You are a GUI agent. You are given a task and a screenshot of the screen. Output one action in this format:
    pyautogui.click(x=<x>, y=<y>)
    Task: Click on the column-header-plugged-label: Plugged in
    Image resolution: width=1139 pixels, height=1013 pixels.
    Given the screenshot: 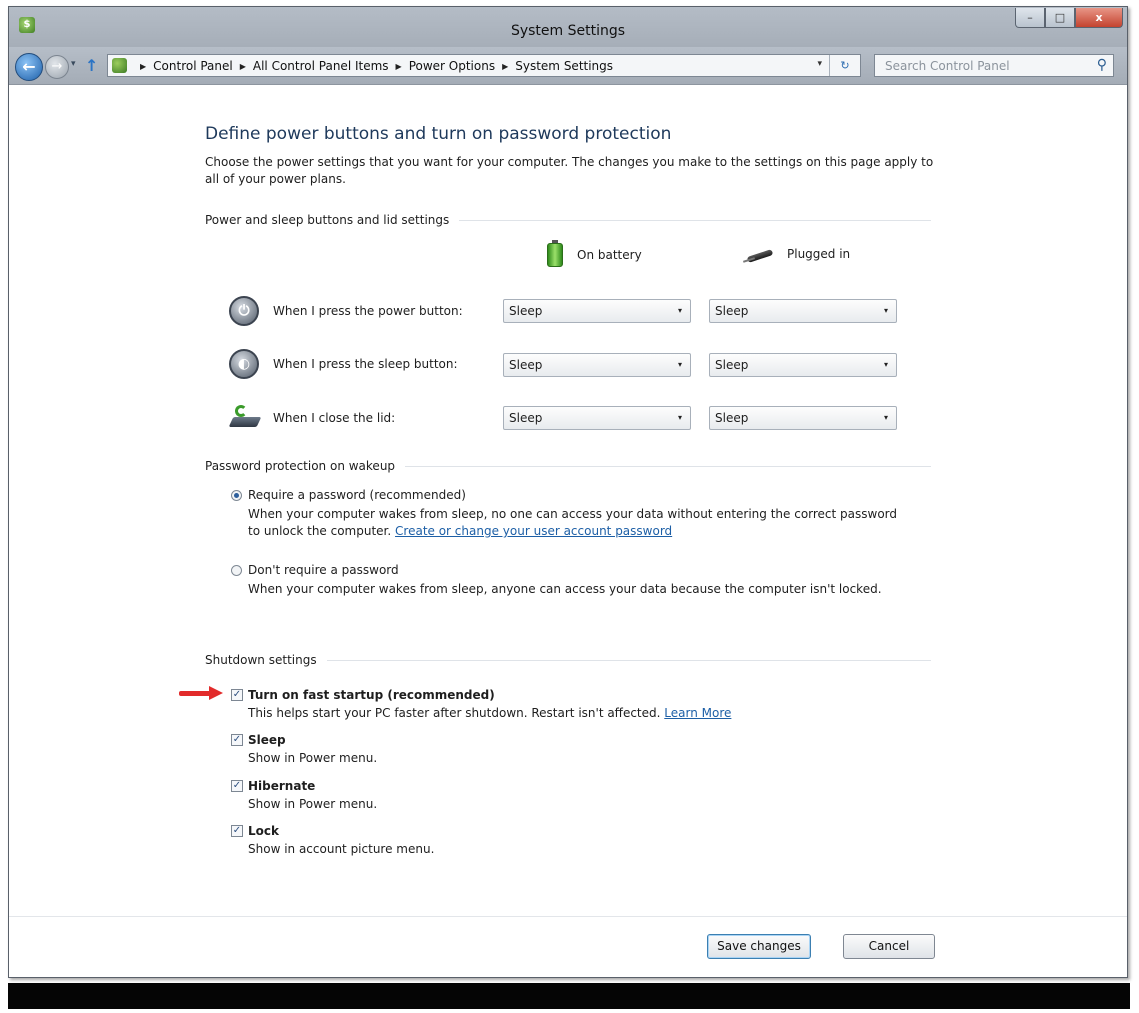 What is the action you would take?
    pyautogui.click(x=819, y=254)
    